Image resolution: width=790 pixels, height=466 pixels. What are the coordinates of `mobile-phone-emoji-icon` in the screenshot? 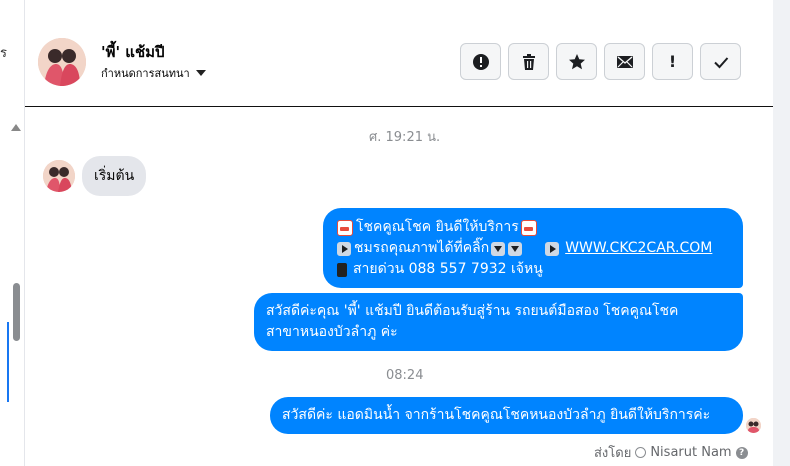 It's located at (342, 269).